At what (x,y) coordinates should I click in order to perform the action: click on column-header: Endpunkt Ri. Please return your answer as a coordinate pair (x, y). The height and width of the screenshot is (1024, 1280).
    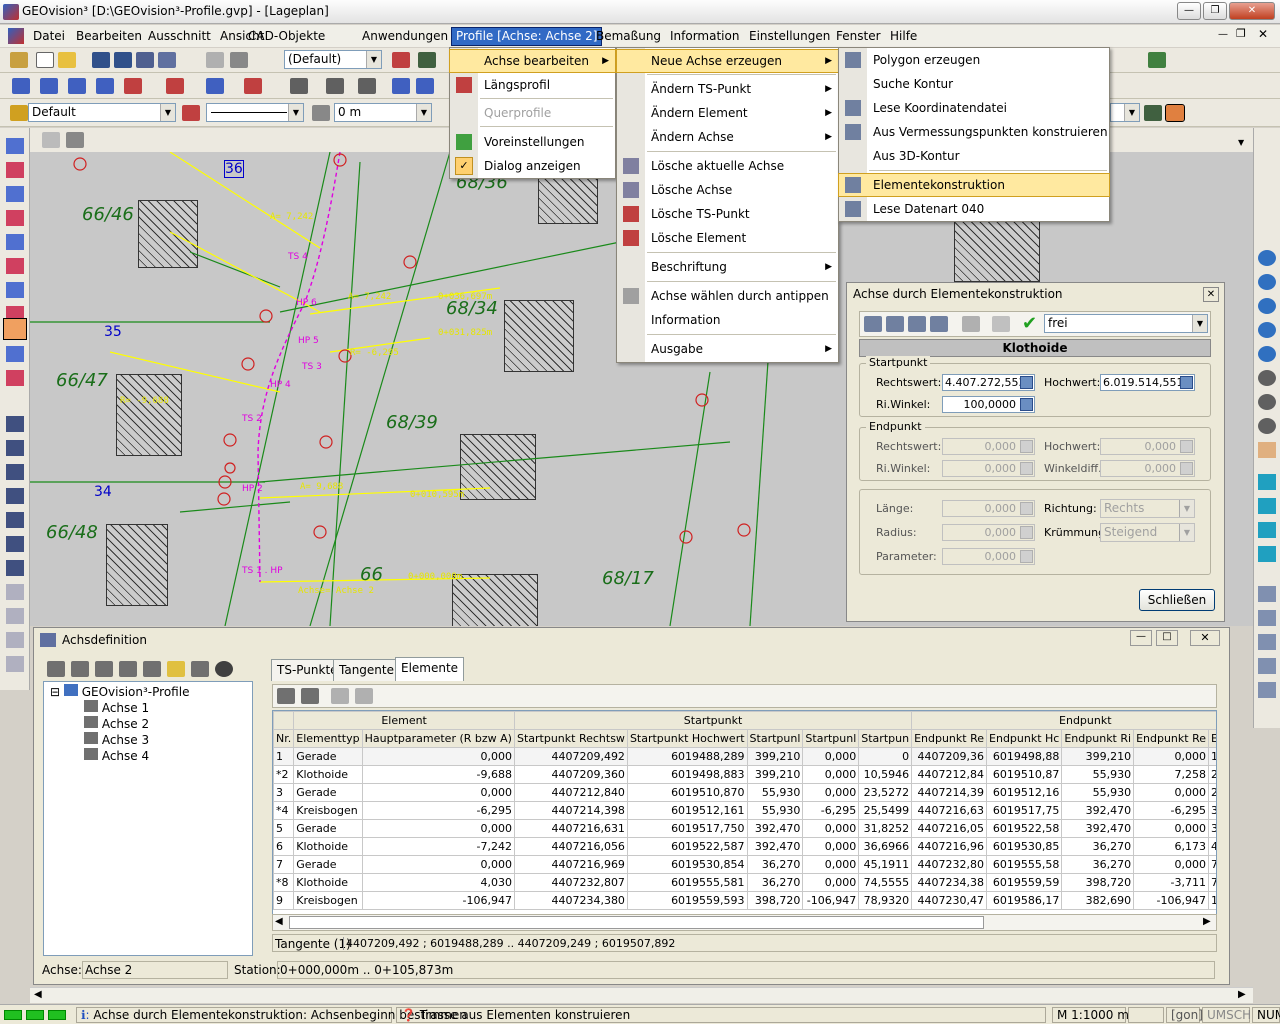
    Looking at the image, I should click on (1098, 738).